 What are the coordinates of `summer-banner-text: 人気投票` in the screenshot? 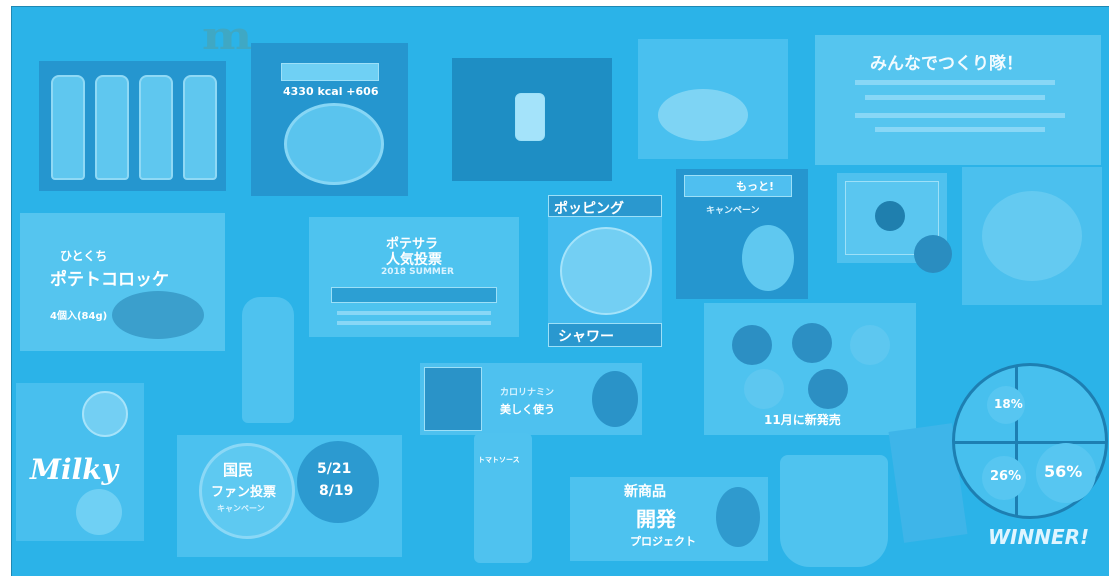 It's located at (414, 260).